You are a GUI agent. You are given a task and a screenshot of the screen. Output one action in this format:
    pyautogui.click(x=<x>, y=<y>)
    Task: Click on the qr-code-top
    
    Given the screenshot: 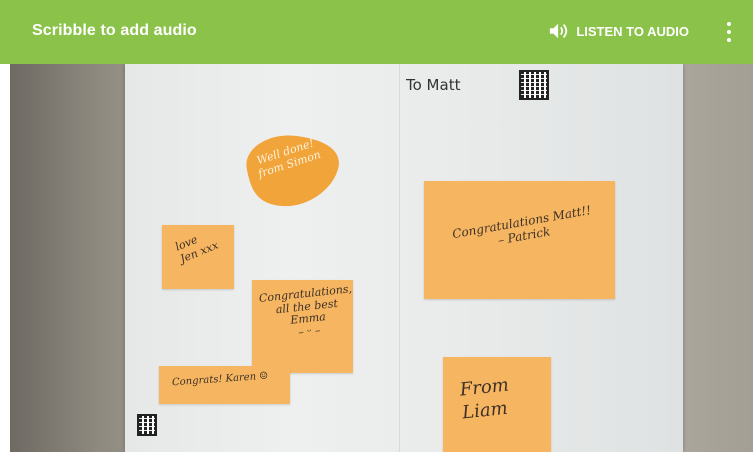 What is the action you would take?
    pyautogui.click(x=534, y=85)
    